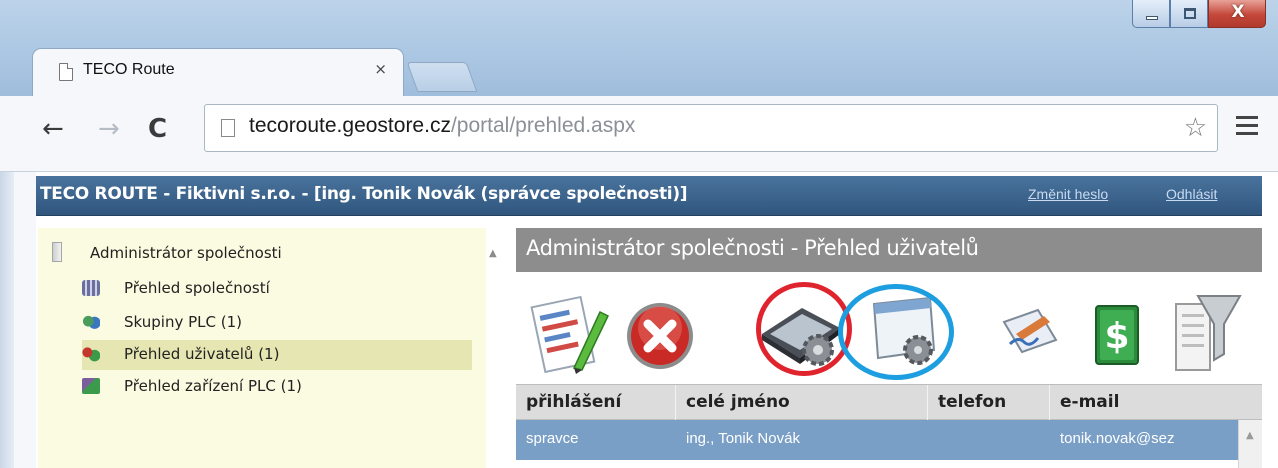 Image resolution: width=1278 pixels, height=468 pixels. What do you see at coordinates (91, 322) in the screenshot?
I see `plc-groups-icon` at bounding box center [91, 322].